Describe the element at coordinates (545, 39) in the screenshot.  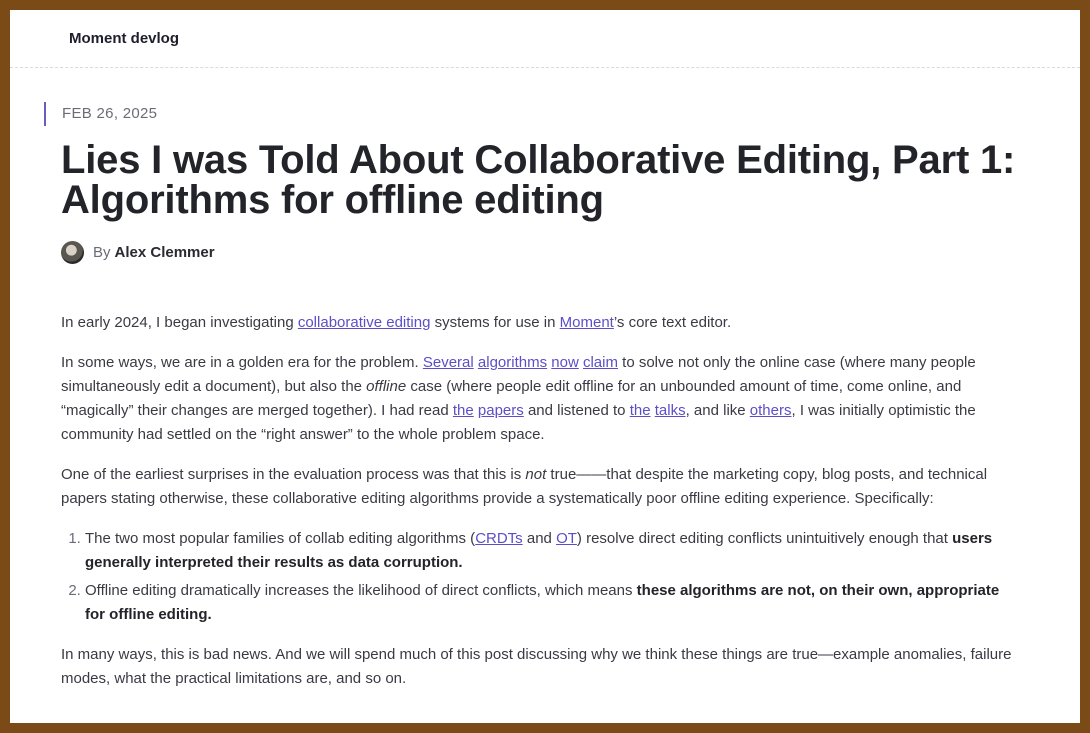
I see `site-header: Moment devlog` at that location.